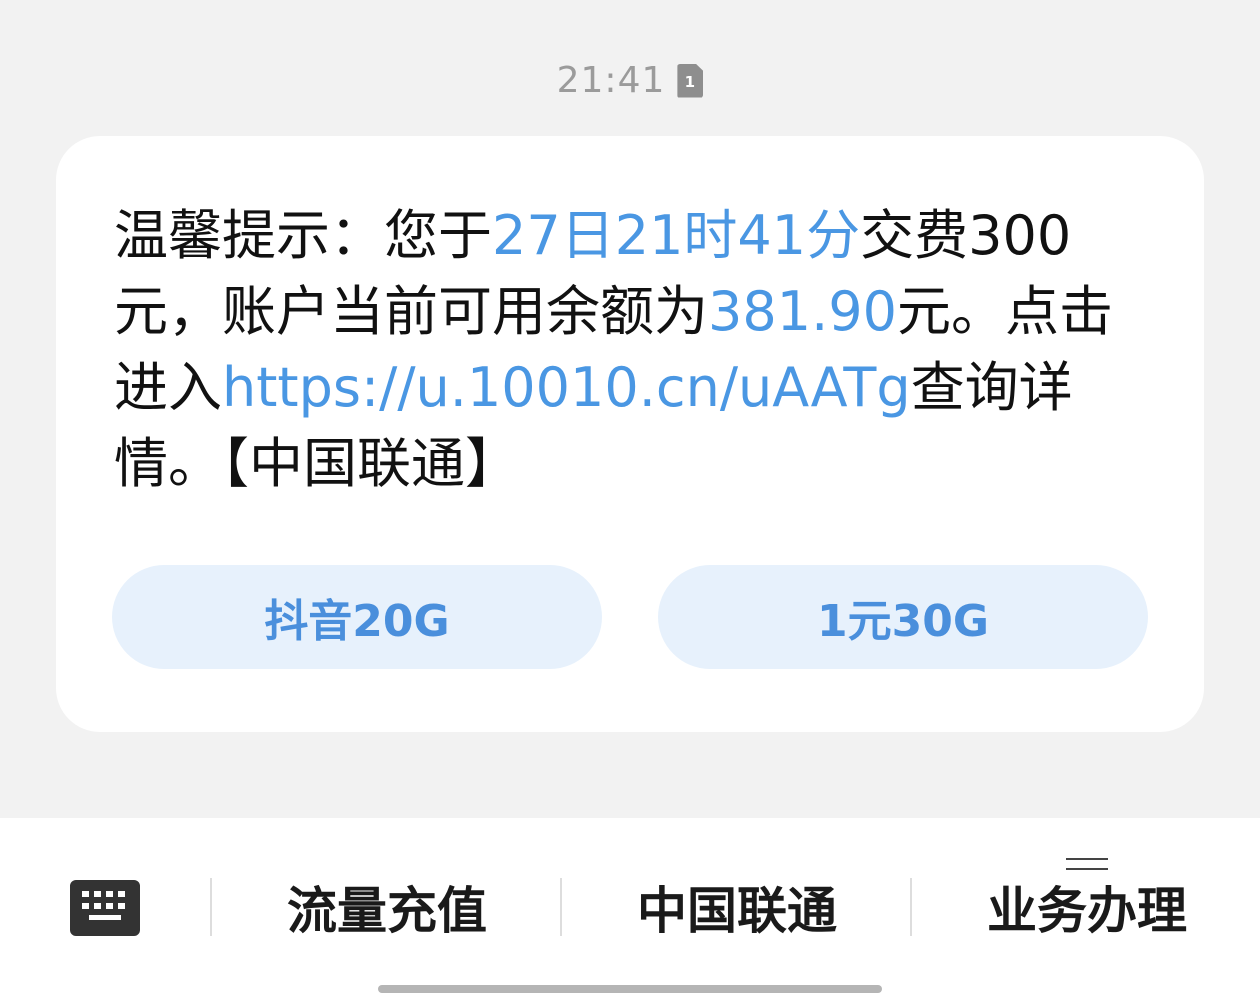  Describe the element at coordinates (1087, 865) in the screenshot. I see `menu-lines-icon` at that location.